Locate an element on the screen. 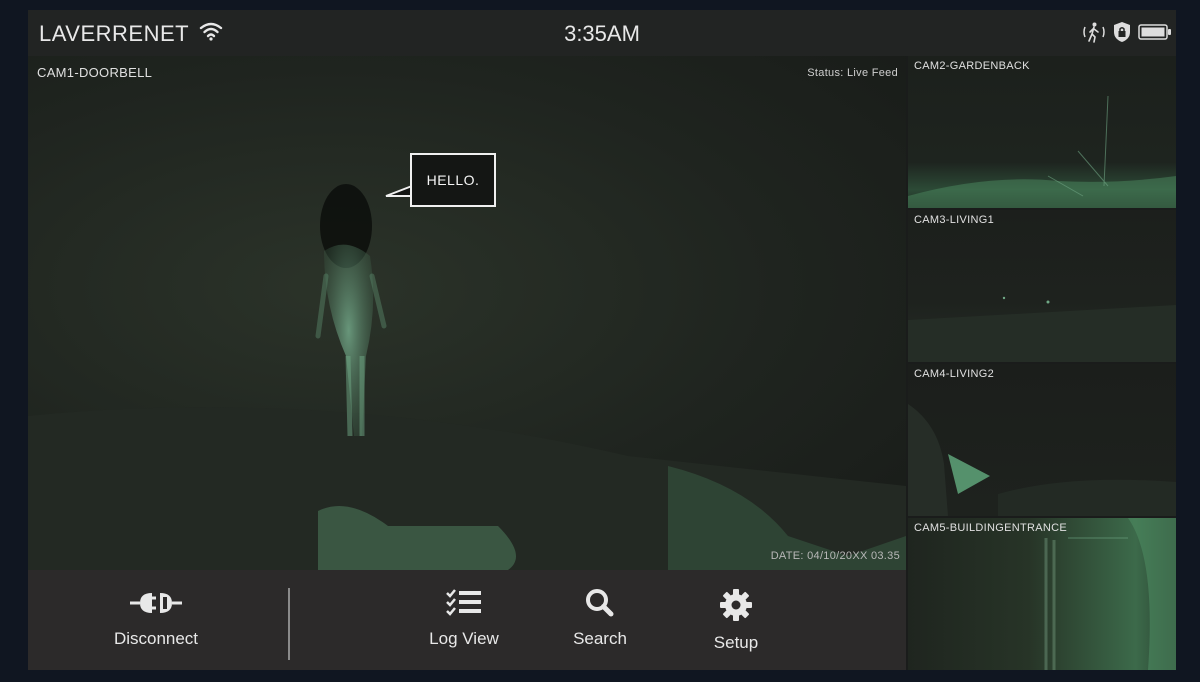  feed-date: DATE: 04/10/20XX 03.35 is located at coordinates (835, 556).